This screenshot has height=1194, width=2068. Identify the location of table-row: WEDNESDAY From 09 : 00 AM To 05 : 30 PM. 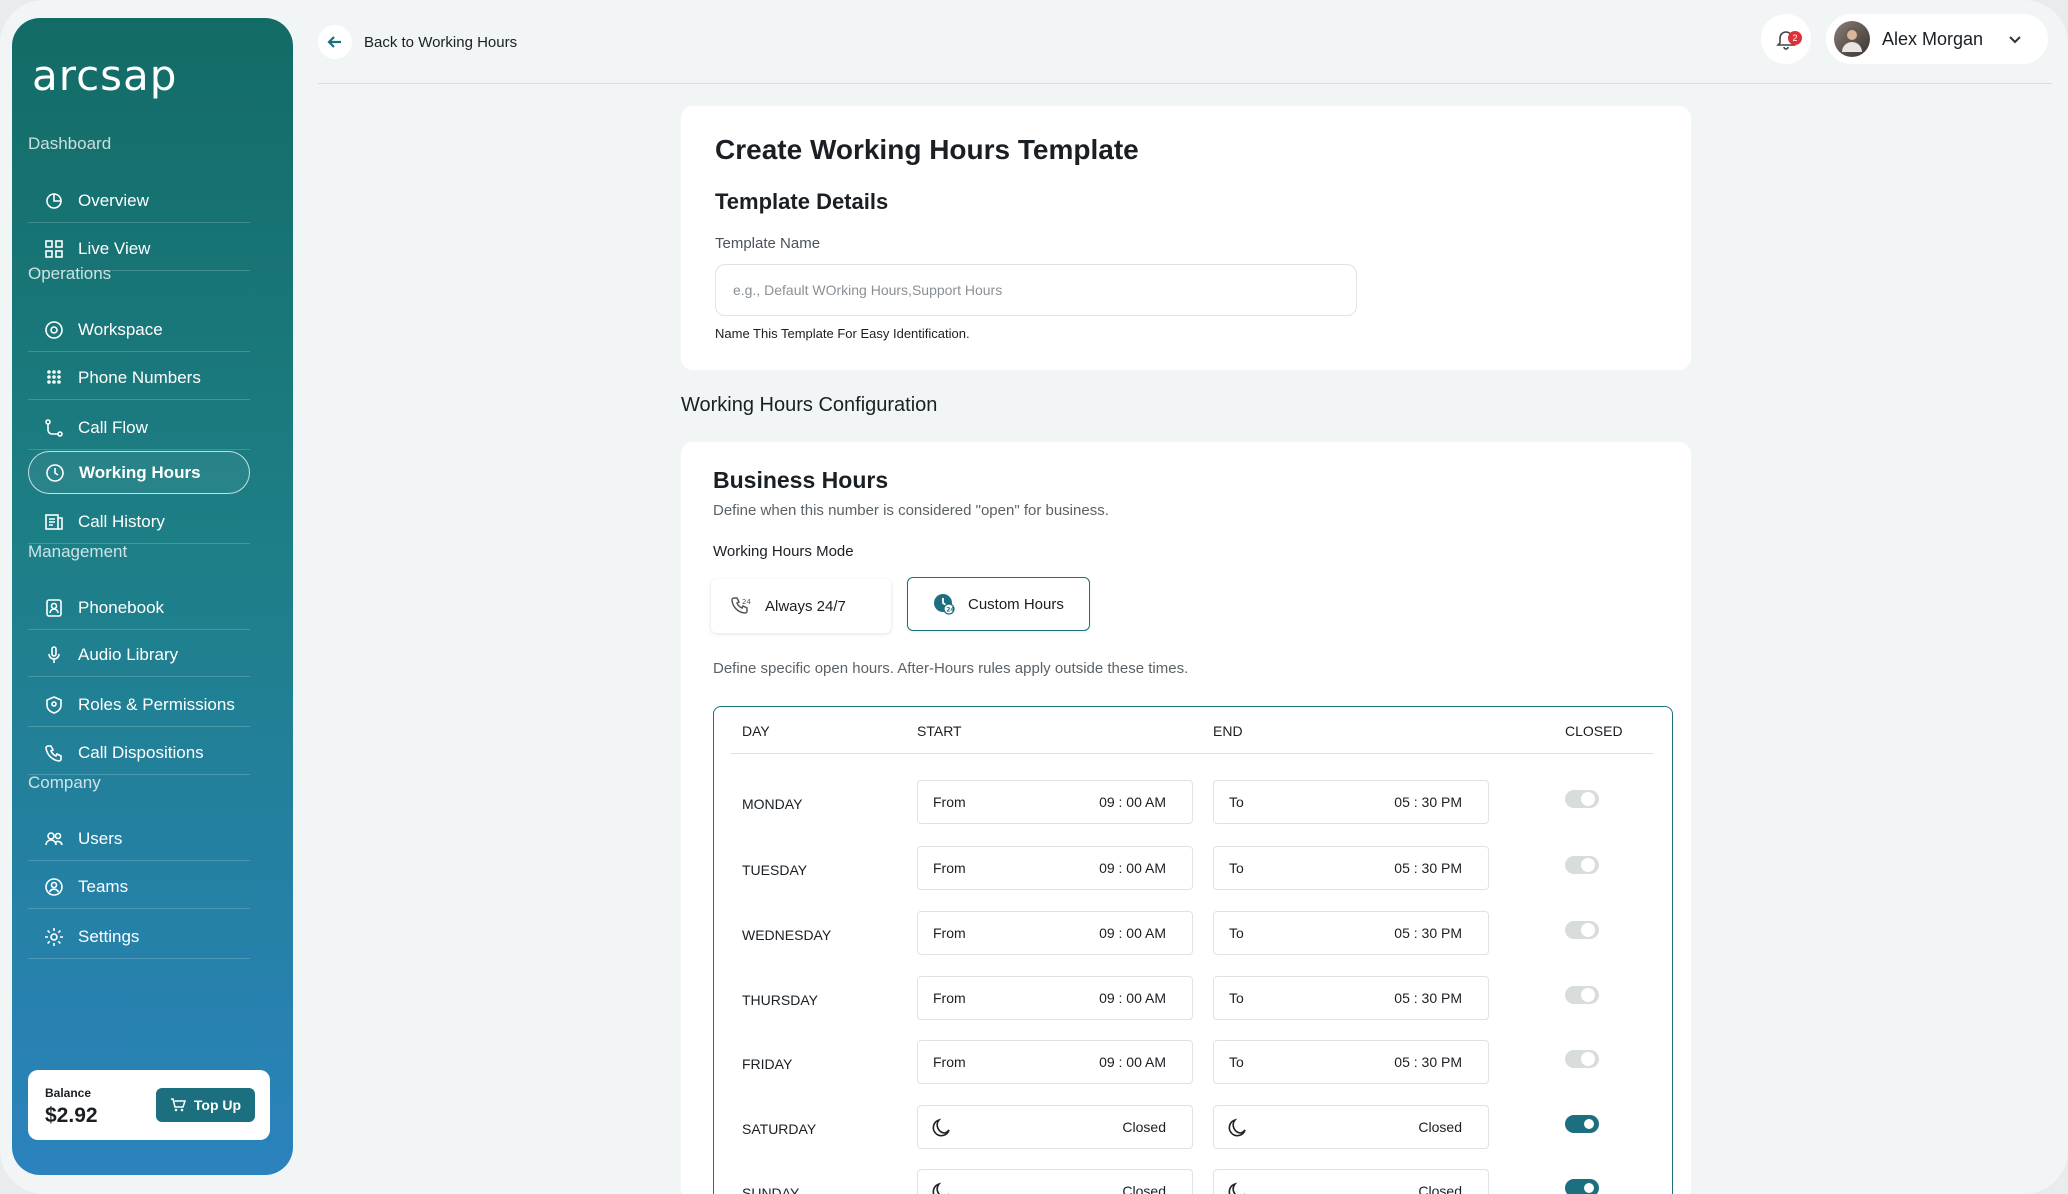
(1193, 936).